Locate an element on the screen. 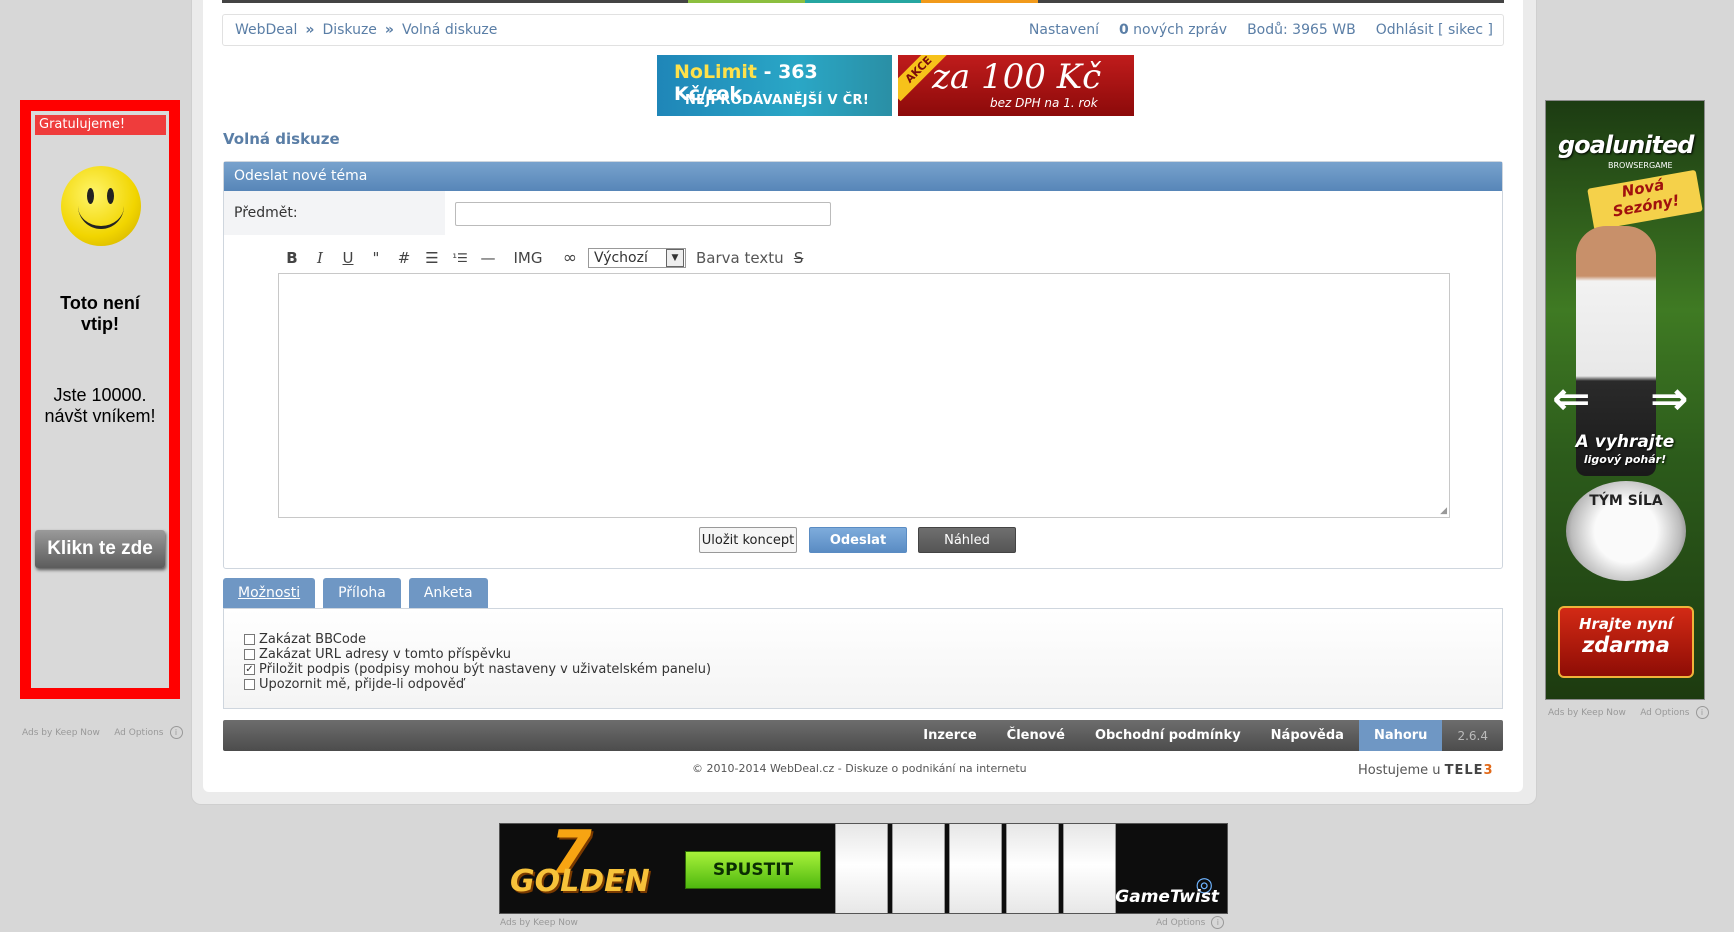  ad-visitor-line1: Jste 10000. is located at coordinates (100, 395).